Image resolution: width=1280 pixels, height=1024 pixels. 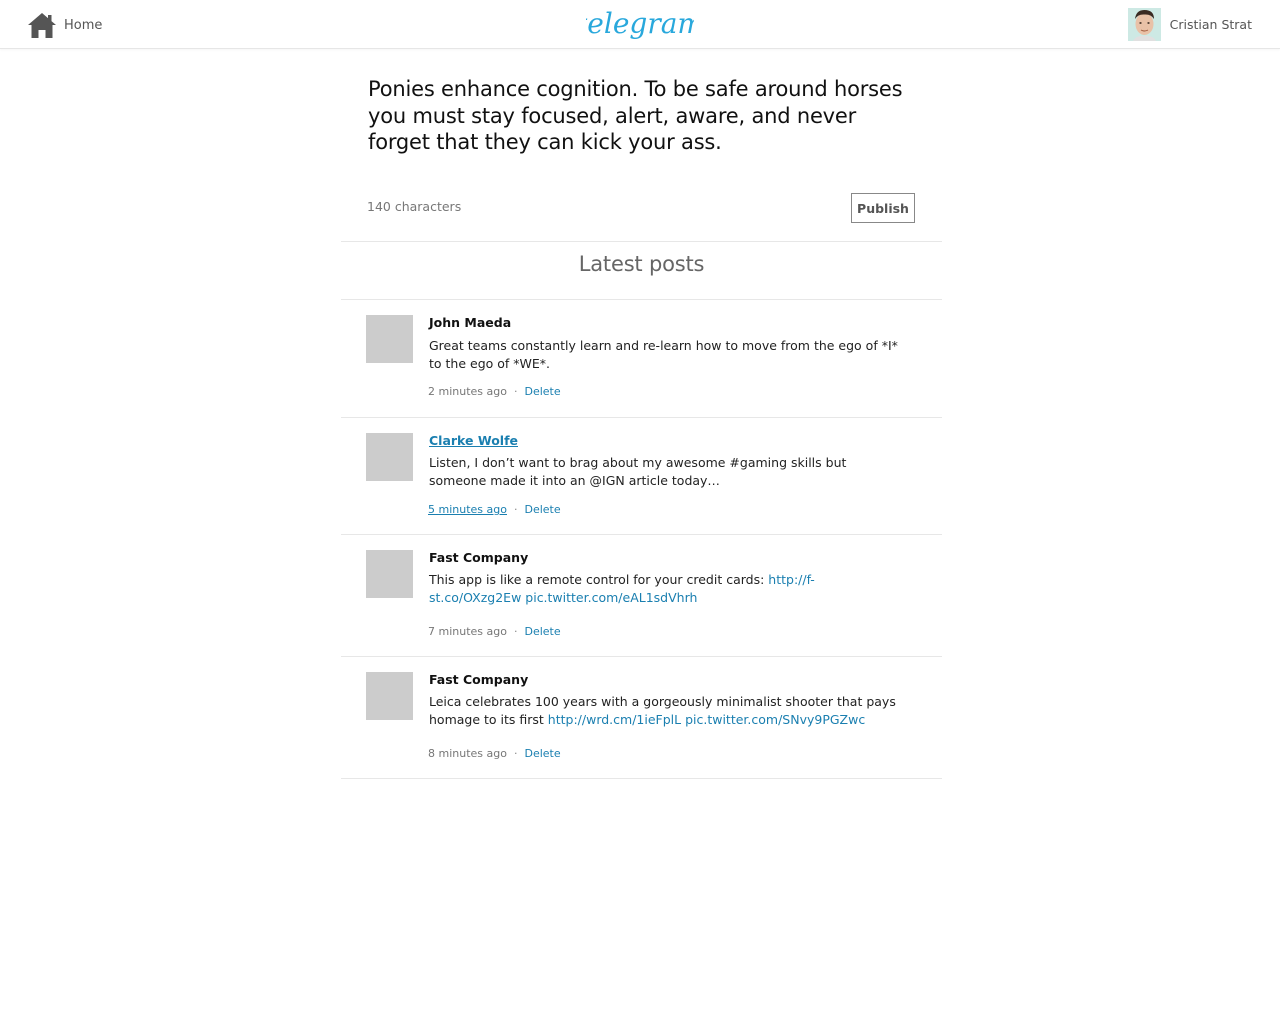 I want to click on post-meta: 8 minutes ago · Delete, so click(x=494, y=753).